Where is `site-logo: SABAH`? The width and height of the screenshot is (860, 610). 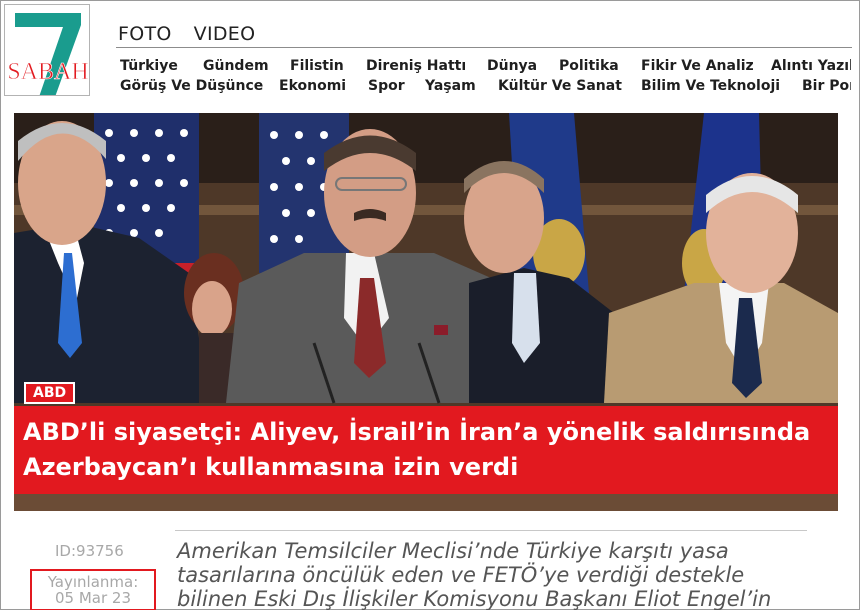 site-logo: SABAH is located at coordinates (47, 50).